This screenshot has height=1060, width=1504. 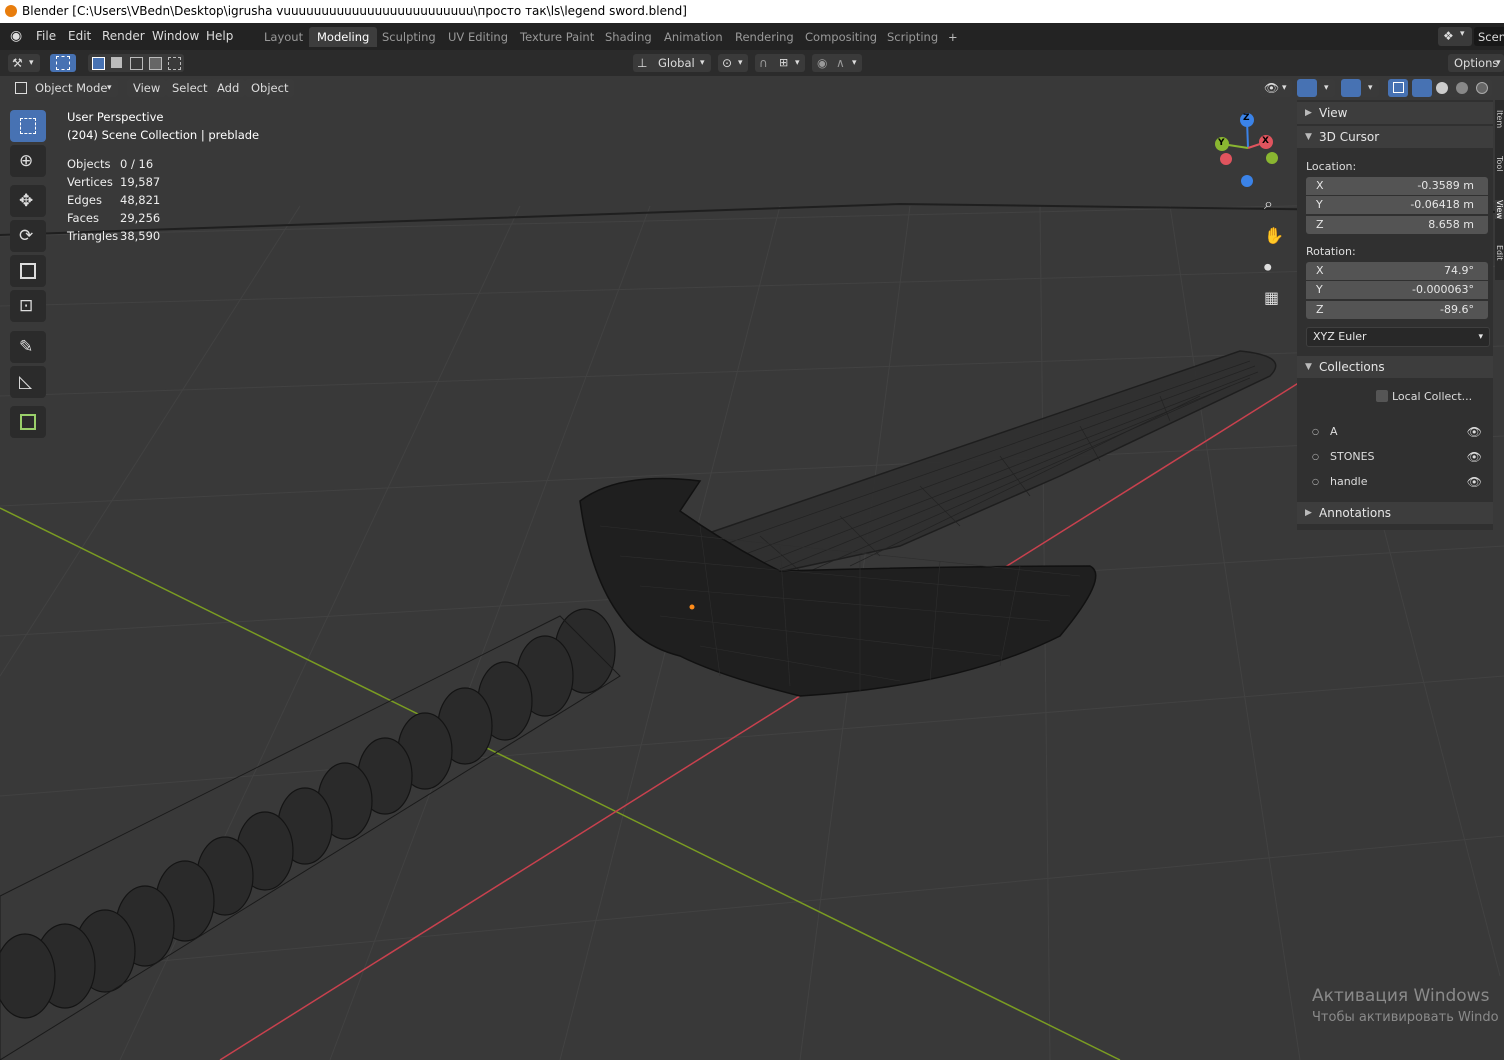 What do you see at coordinates (1397, 205) in the screenshot?
I see `cursor-location-y: Y -0.06418 m` at bounding box center [1397, 205].